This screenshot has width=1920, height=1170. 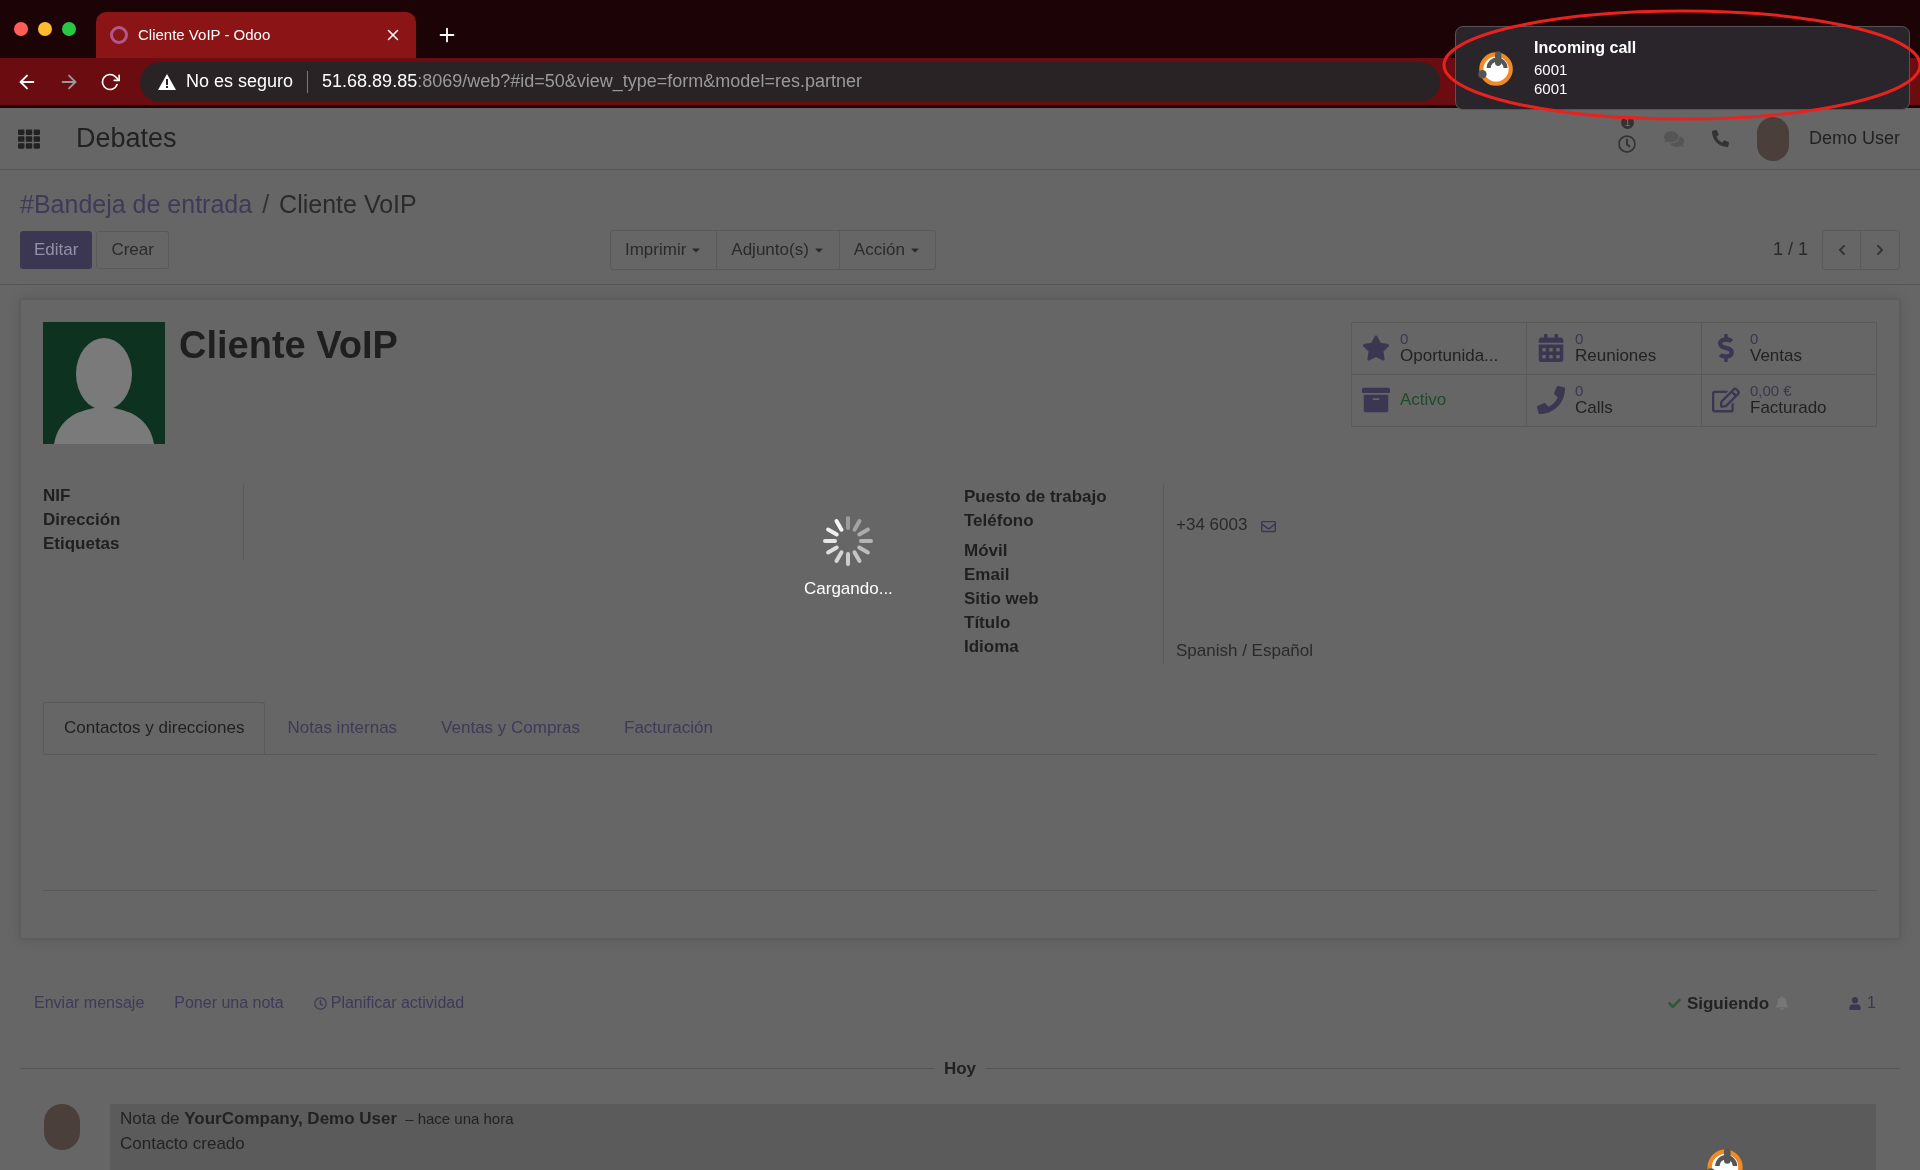 What do you see at coordinates (1772, 138) in the screenshot?
I see `user-avatar` at bounding box center [1772, 138].